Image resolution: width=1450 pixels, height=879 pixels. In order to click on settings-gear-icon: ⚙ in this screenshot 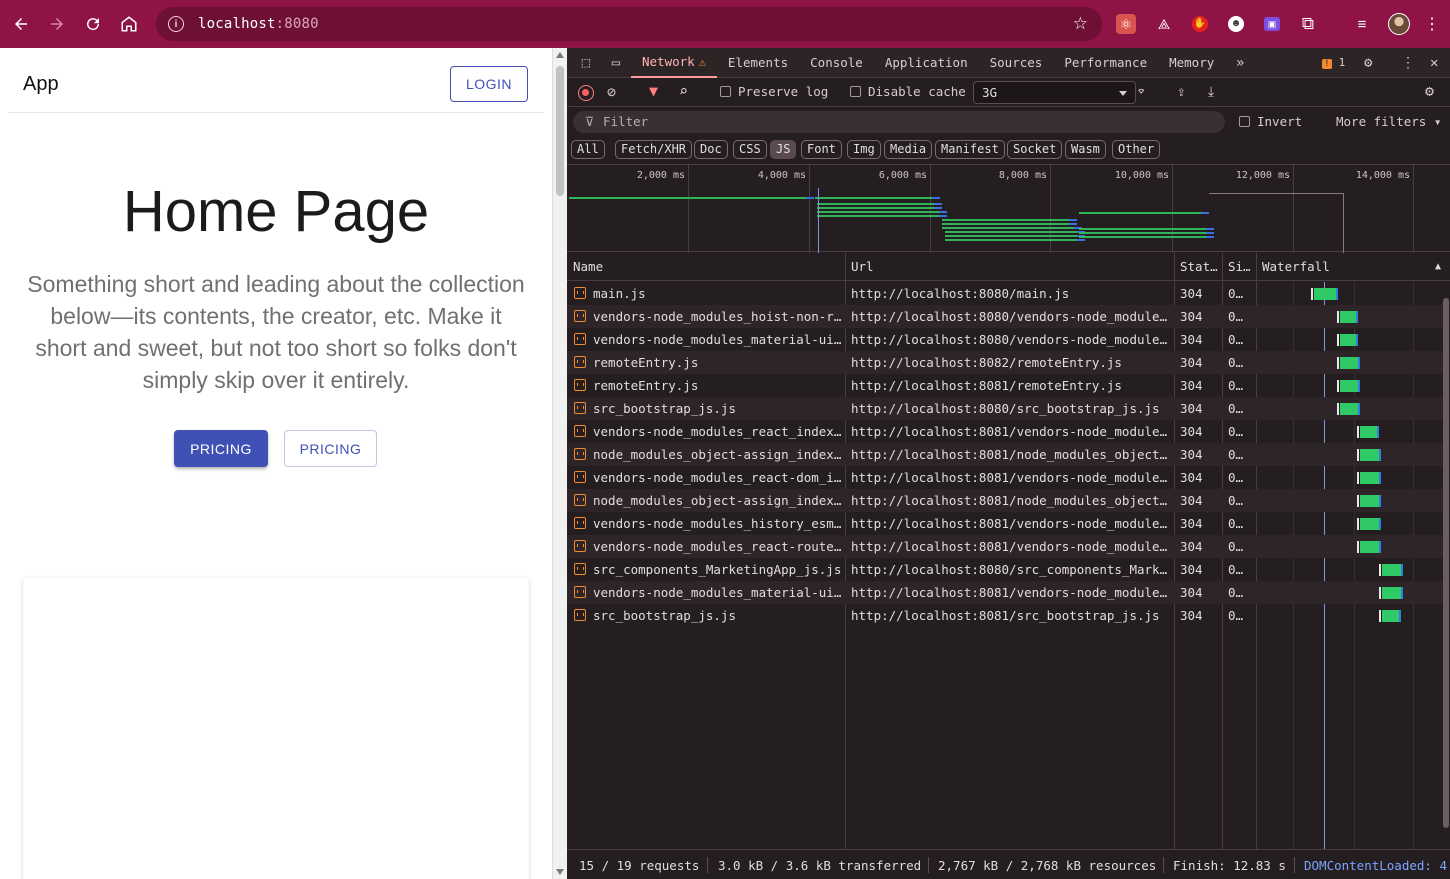, I will do `click(1368, 63)`.